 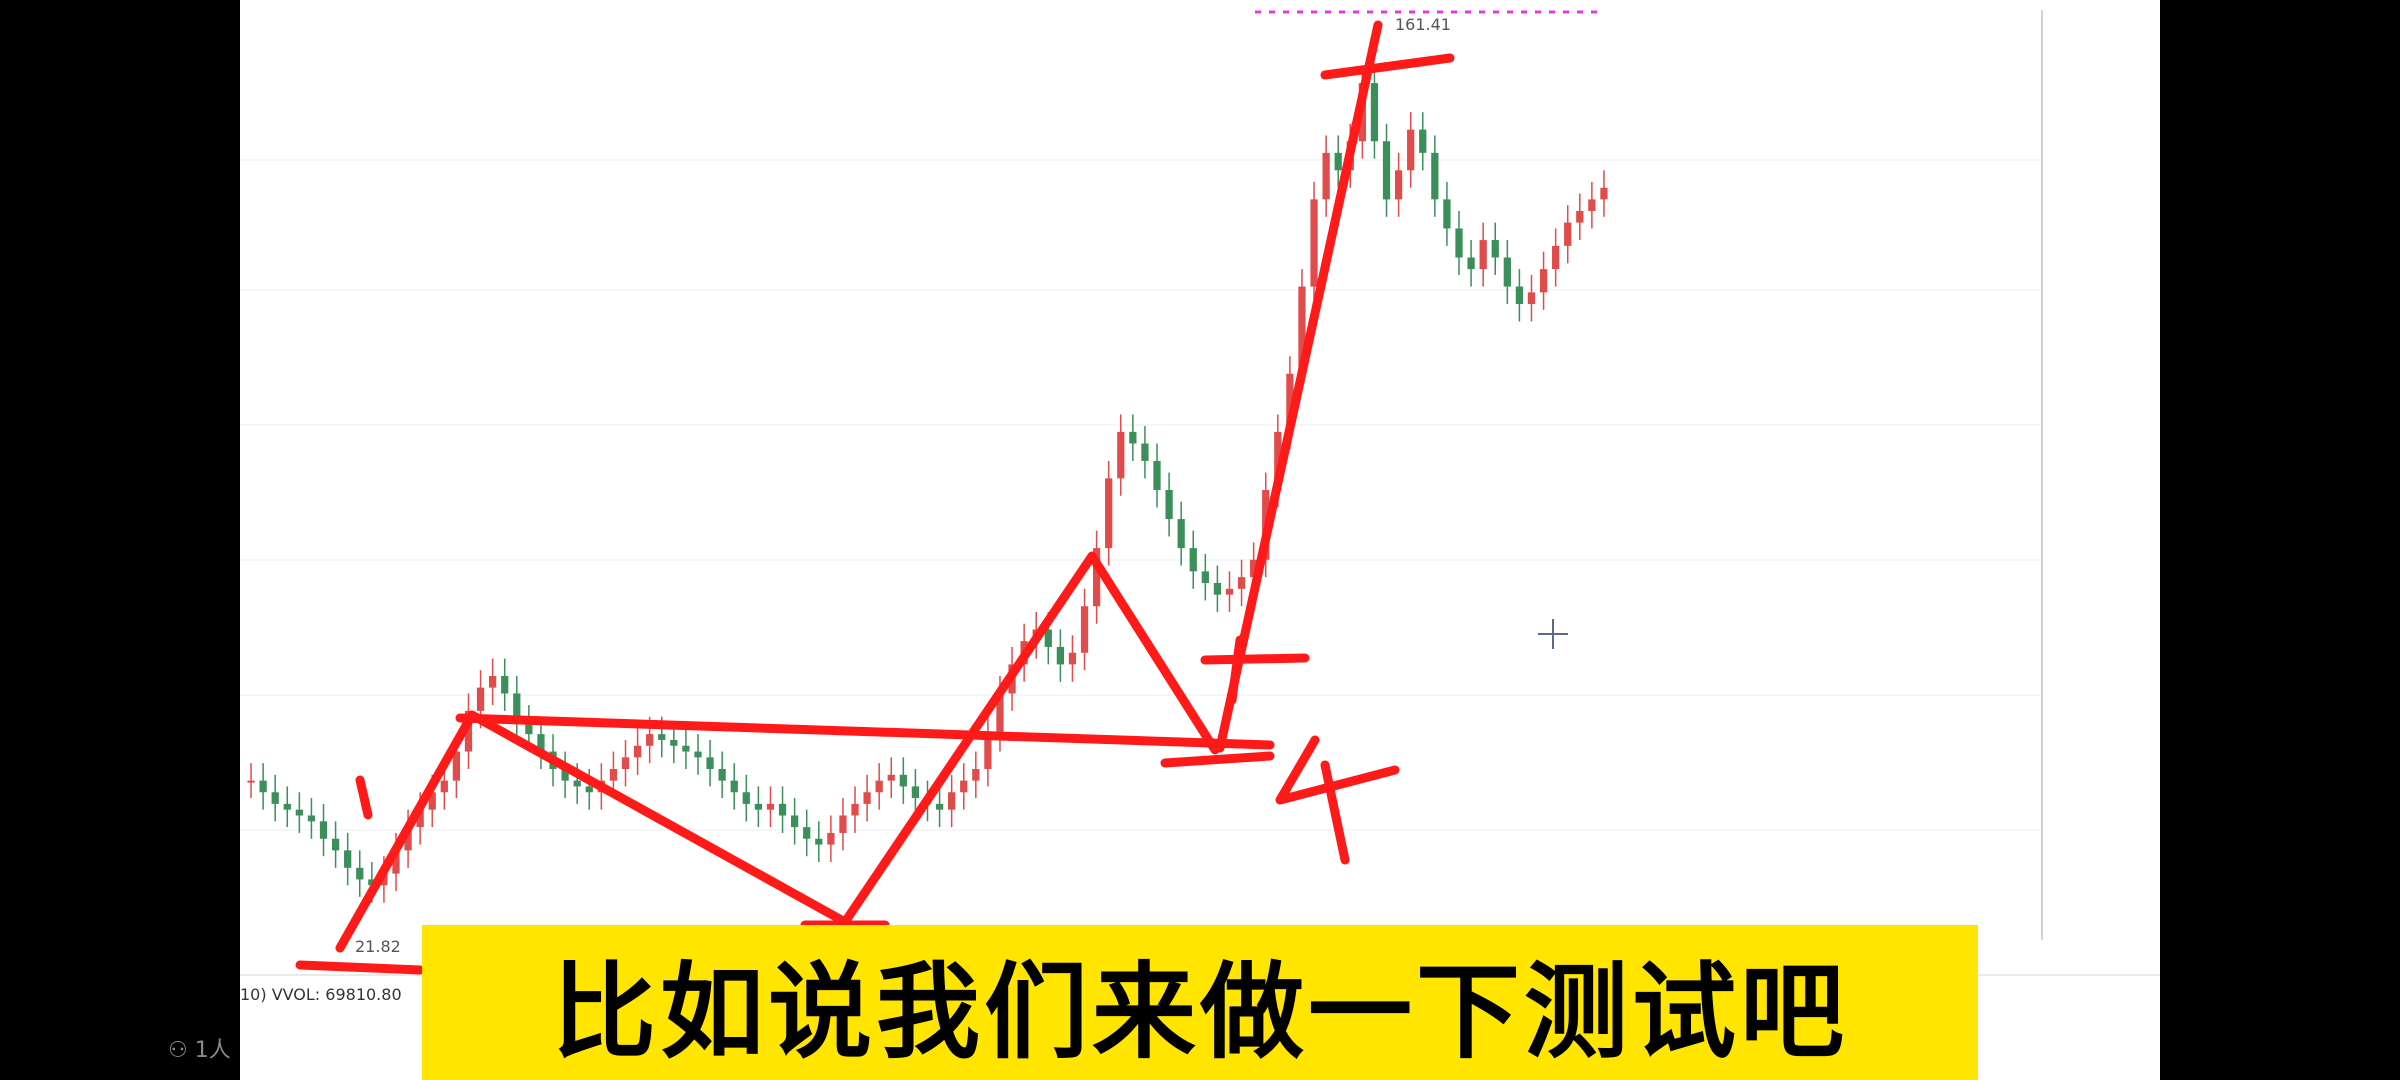 What do you see at coordinates (212, 1050) in the screenshot?
I see `viewer-count-text: 1人` at bounding box center [212, 1050].